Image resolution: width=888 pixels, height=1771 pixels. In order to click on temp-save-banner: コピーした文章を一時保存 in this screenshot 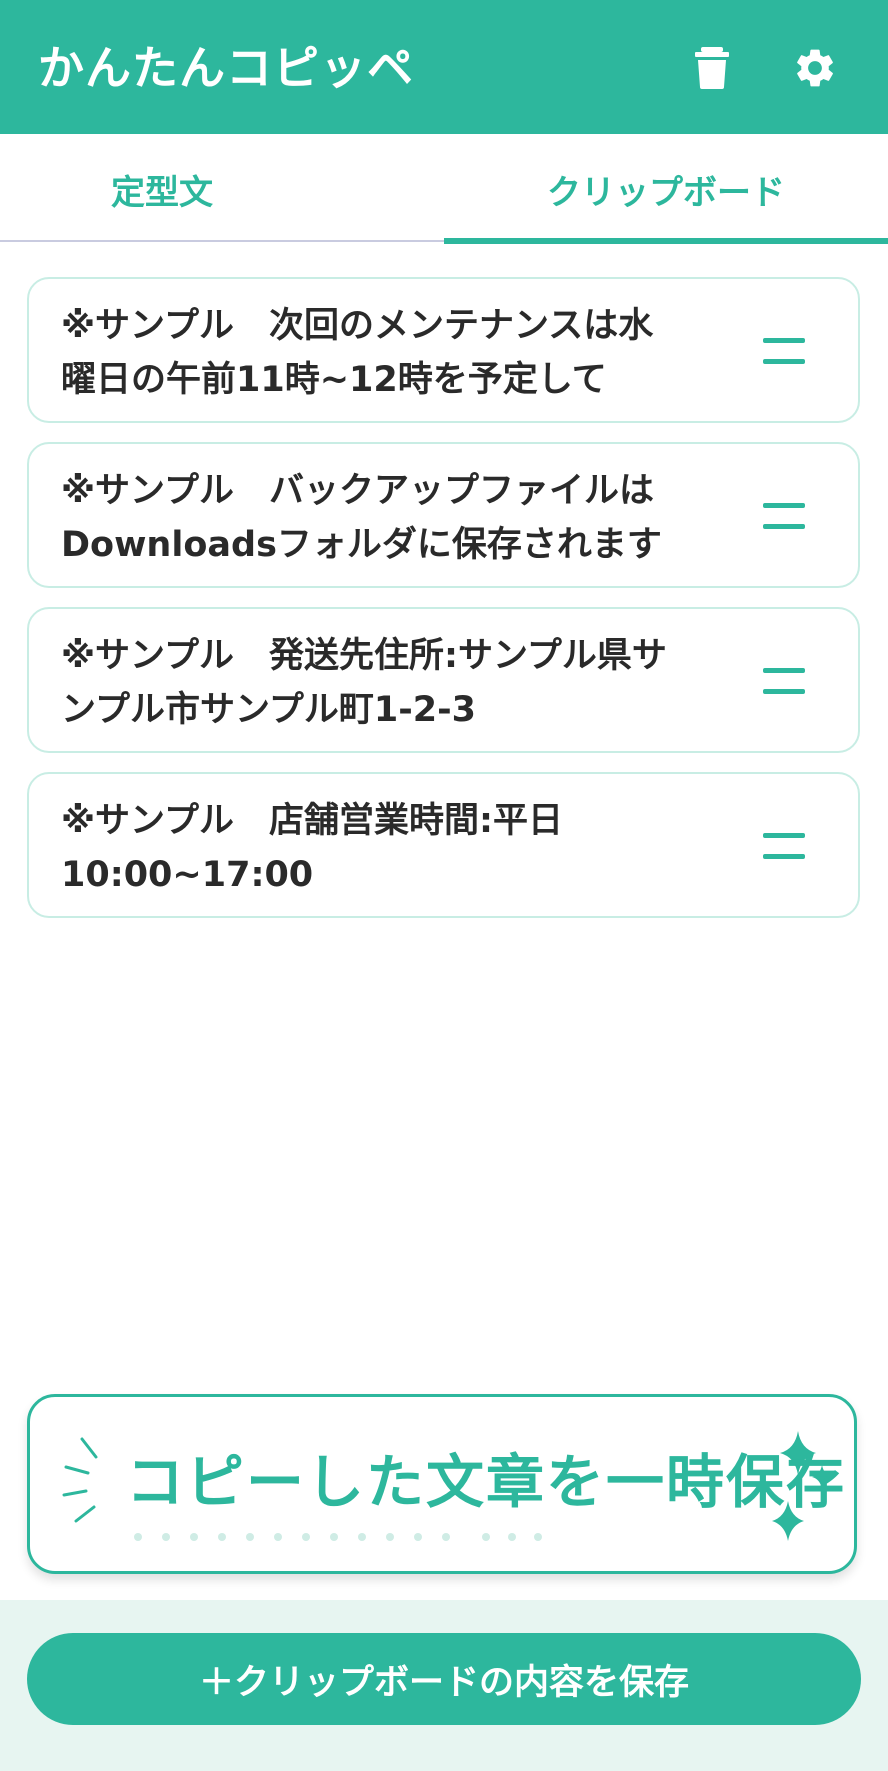, I will do `click(442, 1484)`.